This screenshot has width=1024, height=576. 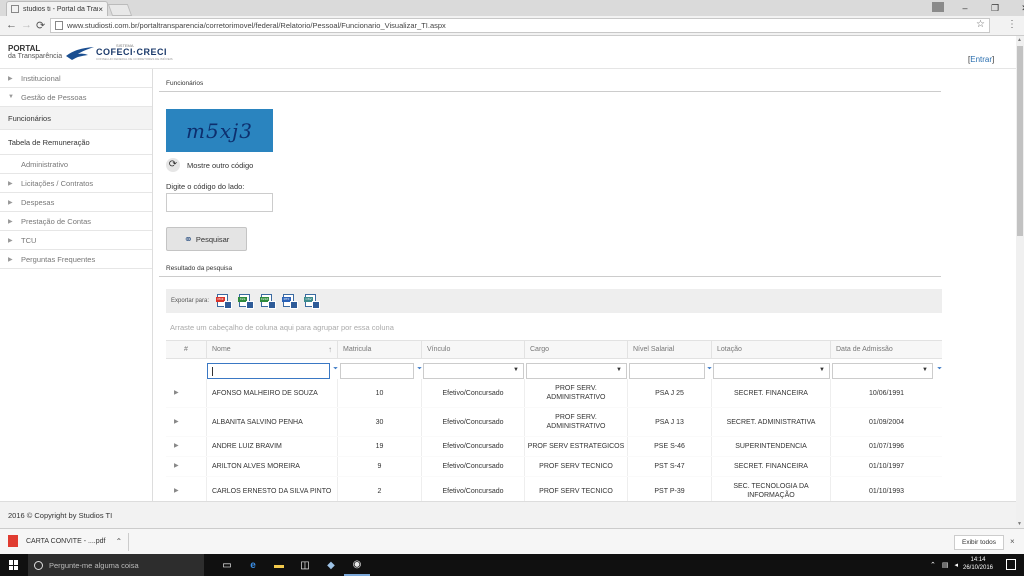 What do you see at coordinates (76, 118) in the screenshot?
I see `sidebar-item-funcionarios: Funcionários` at bounding box center [76, 118].